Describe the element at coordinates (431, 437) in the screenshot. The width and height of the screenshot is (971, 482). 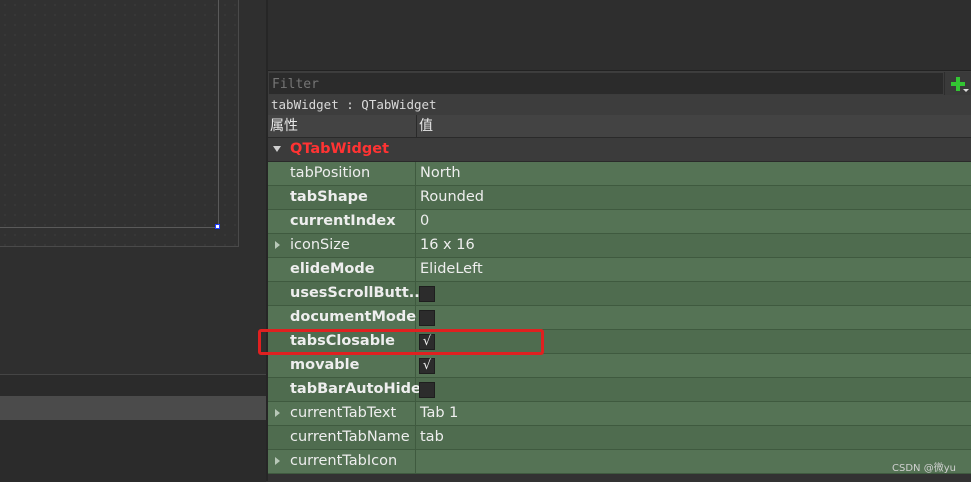
I see `property-value: tab` at that location.